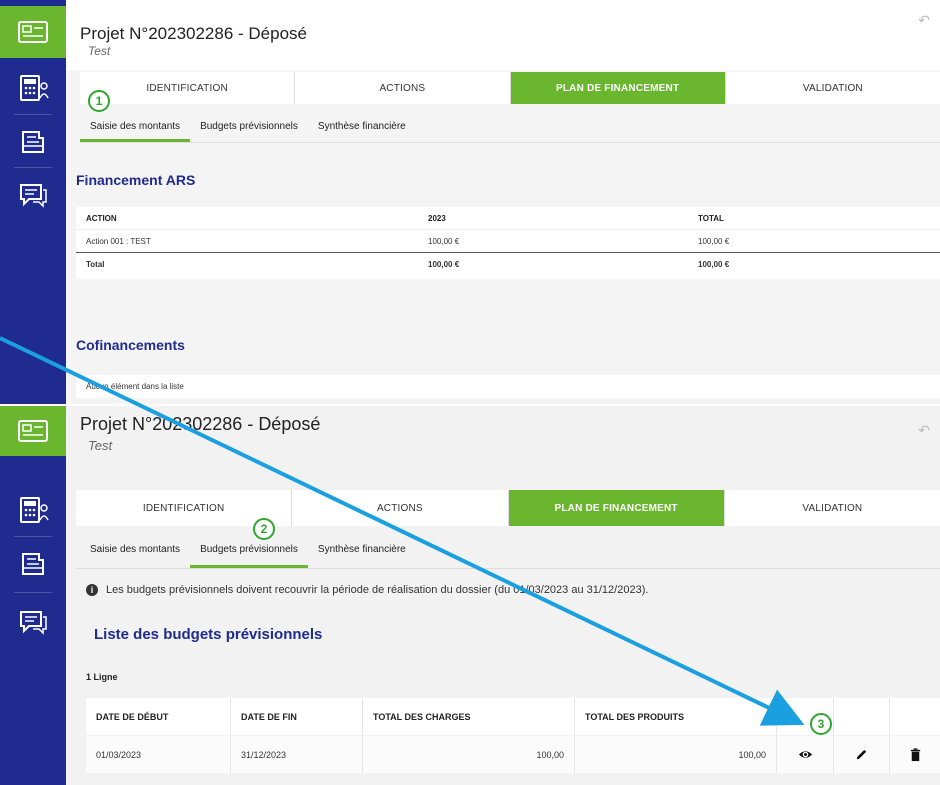  What do you see at coordinates (208, 634) in the screenshot?
I see `section-title-liste-budgets: Liste des budgets prévisionnels` at bounding box center [208, 634].